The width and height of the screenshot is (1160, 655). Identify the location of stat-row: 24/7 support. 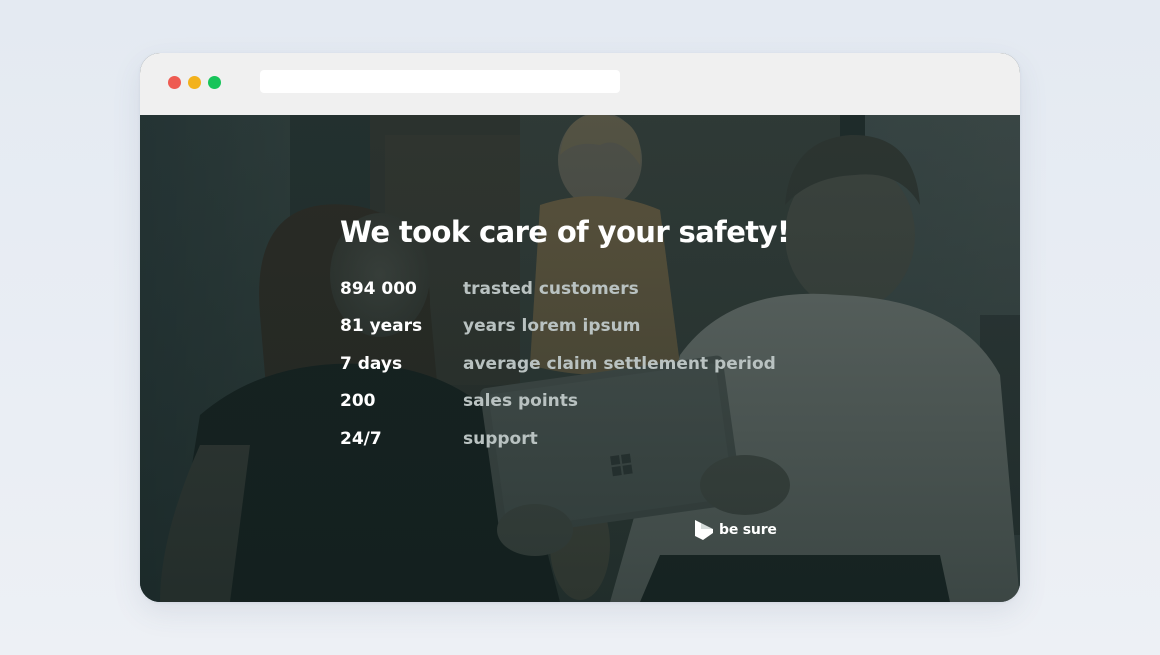
(660, 439).